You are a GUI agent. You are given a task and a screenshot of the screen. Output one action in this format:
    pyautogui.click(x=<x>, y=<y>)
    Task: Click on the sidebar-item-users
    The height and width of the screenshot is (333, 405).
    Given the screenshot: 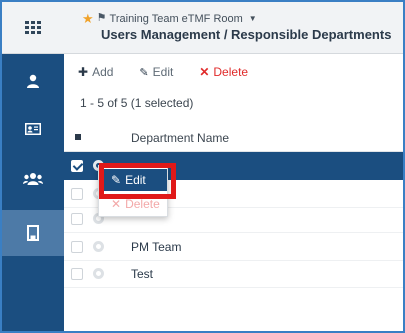 What is the action you would take?
    pyautogui.click(x=33, y=179)
    